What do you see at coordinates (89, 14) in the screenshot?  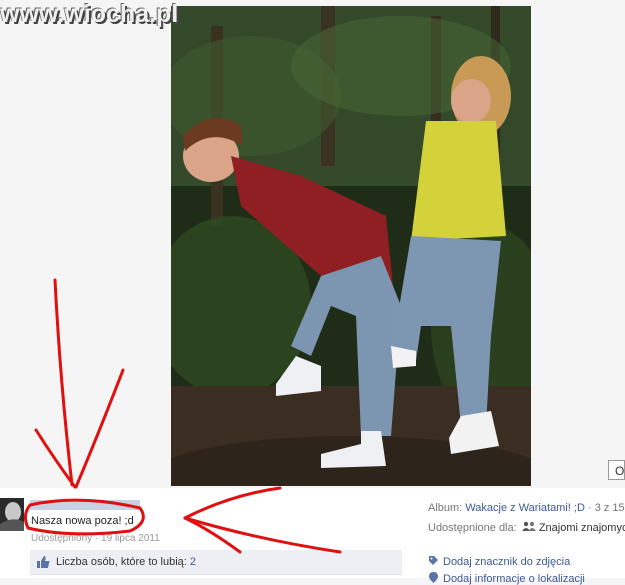 I see `site-watermark: www.wiocha.pl` at bounding box center [89, 14].